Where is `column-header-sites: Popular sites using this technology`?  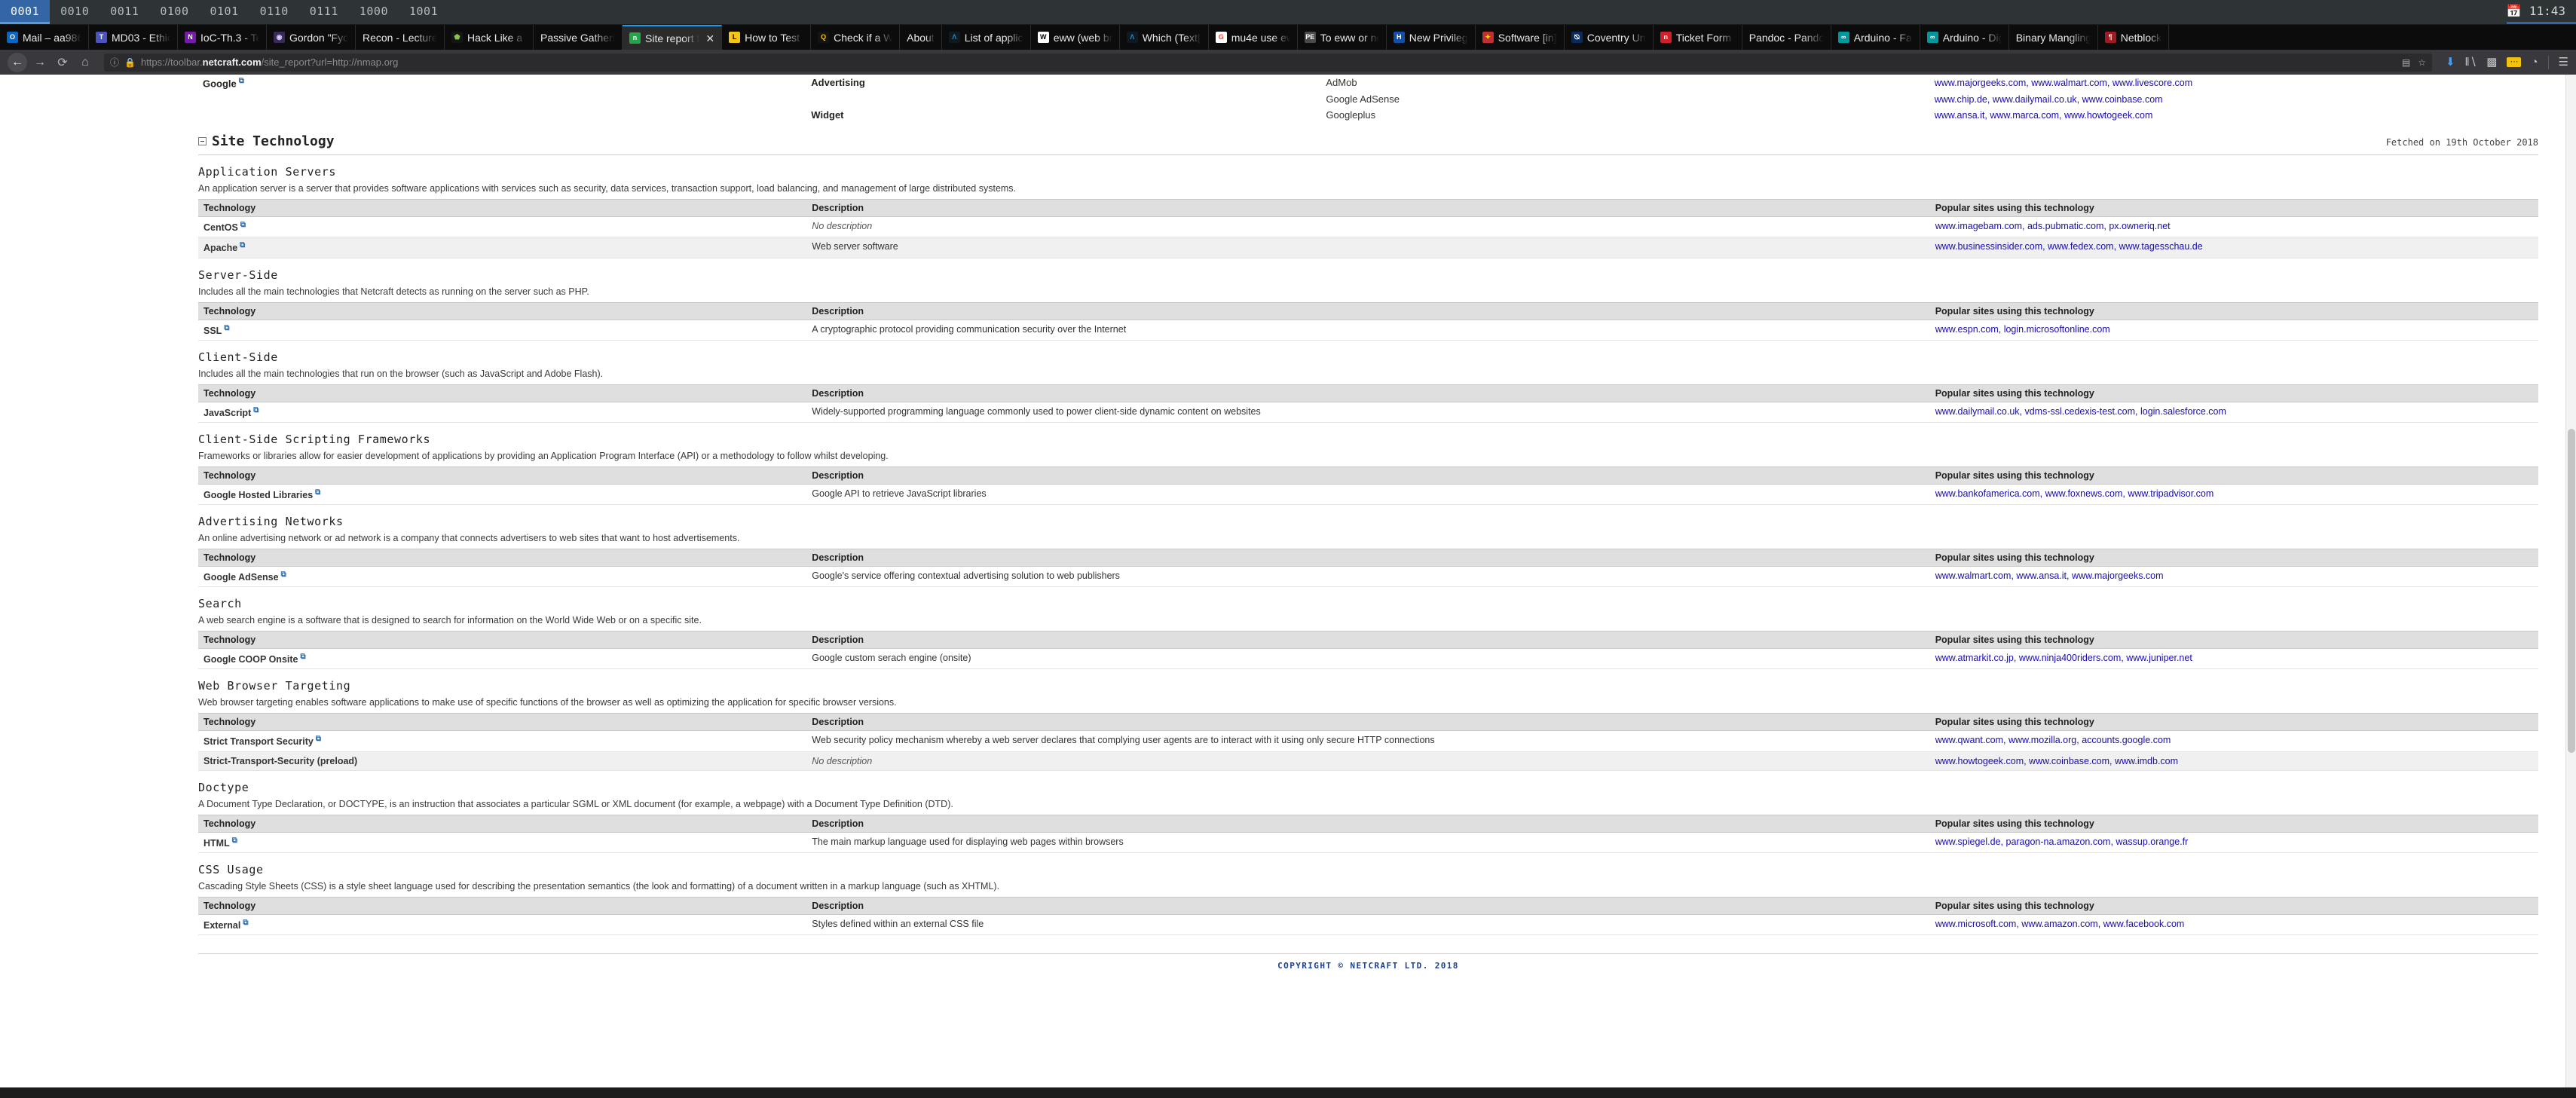 column-header-sites: Popular sites using this technology is located at coordinates (2233, 722).